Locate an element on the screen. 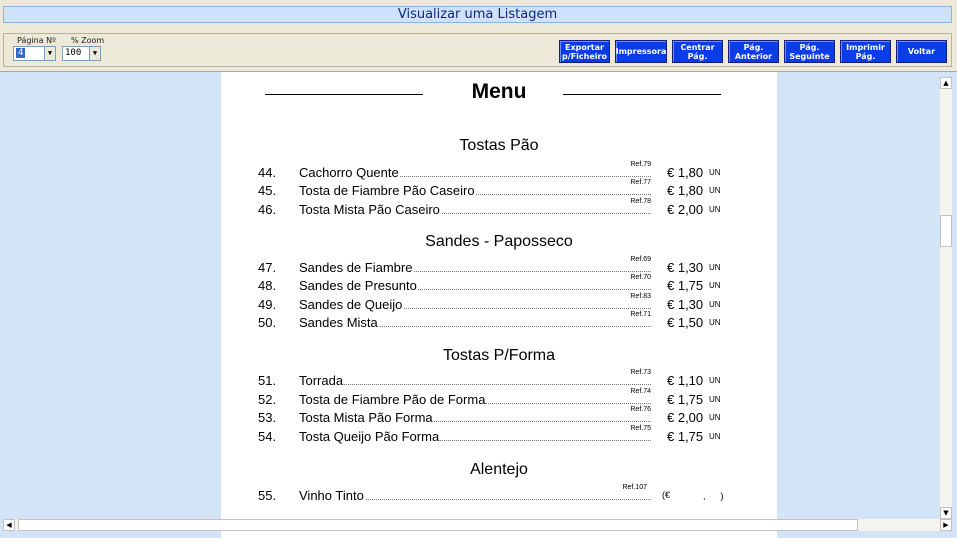  scroll-down-icon: ▼ is located at coordinates (946, 513).